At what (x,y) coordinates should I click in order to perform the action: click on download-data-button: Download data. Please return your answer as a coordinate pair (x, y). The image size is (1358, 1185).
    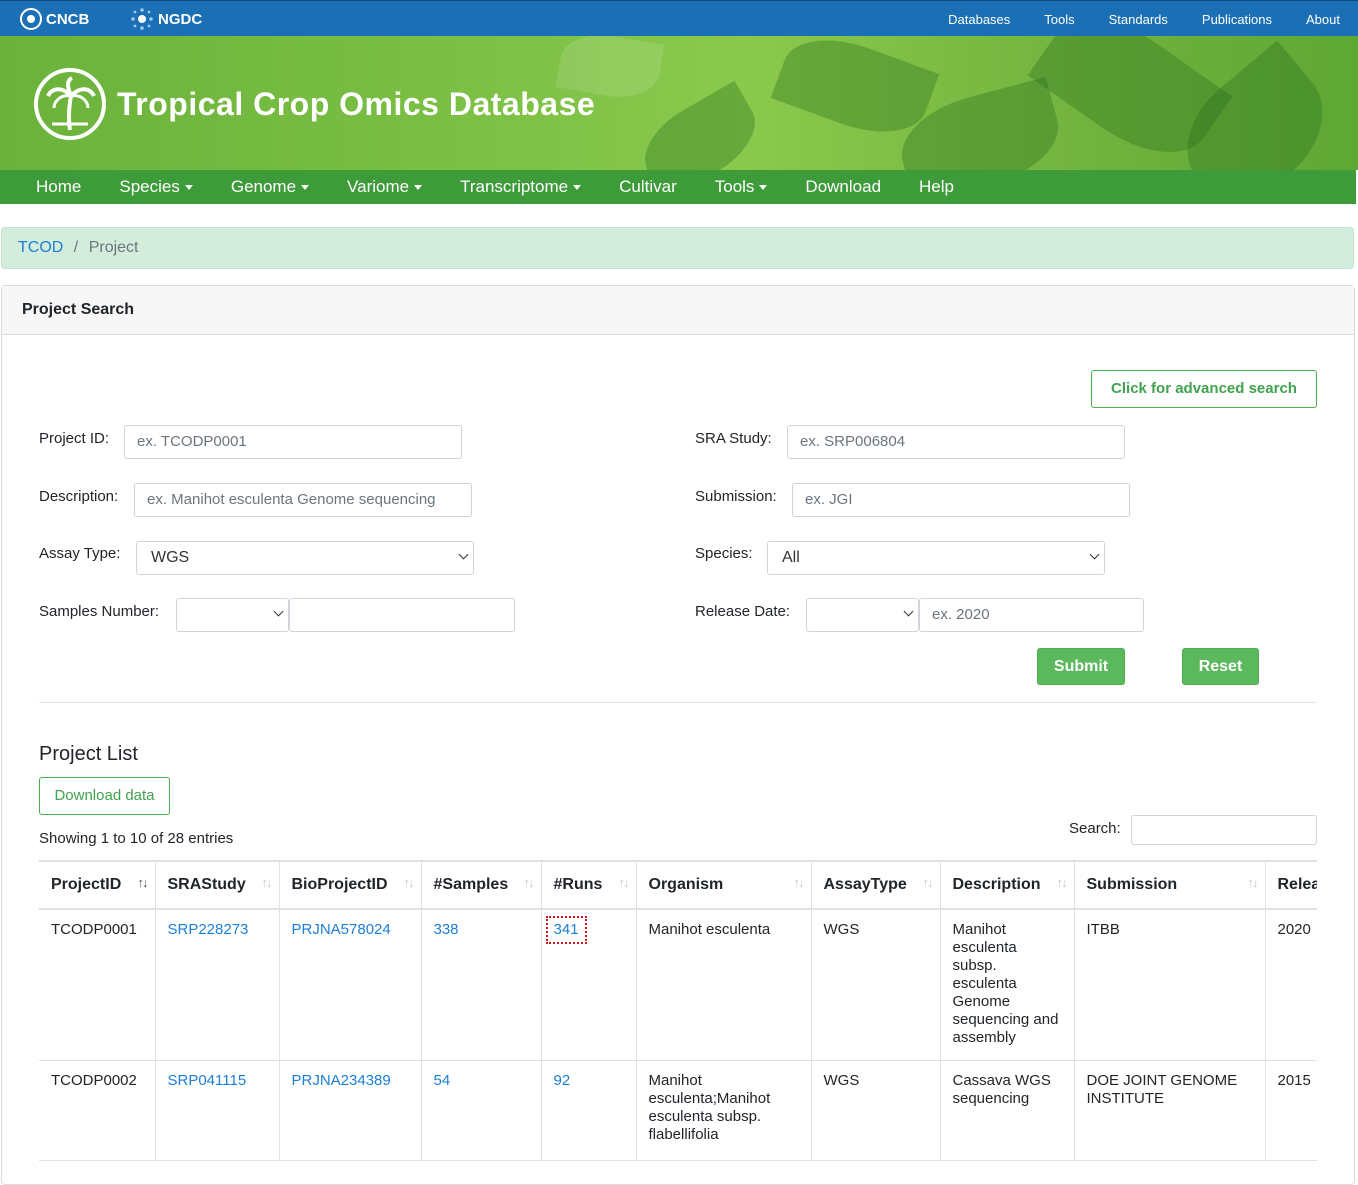
    Looking at the image, I should click on (104, 796).